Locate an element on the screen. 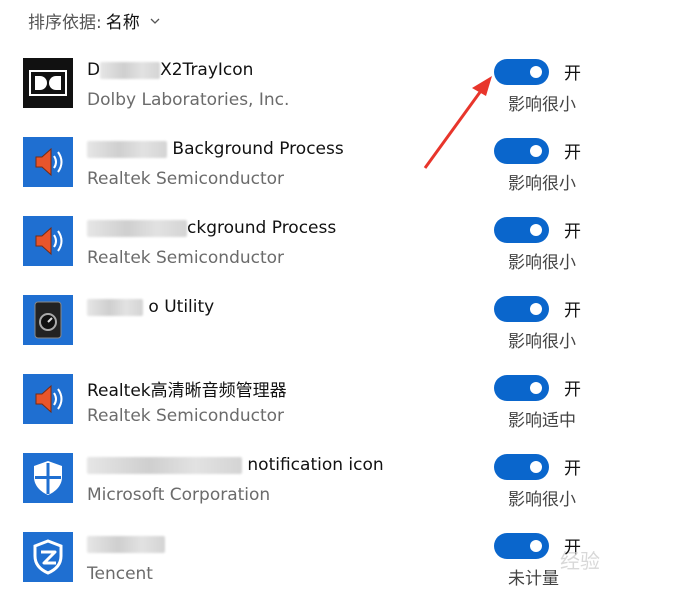  startup-impact: 未计量 is located at coordinates (533, 579).